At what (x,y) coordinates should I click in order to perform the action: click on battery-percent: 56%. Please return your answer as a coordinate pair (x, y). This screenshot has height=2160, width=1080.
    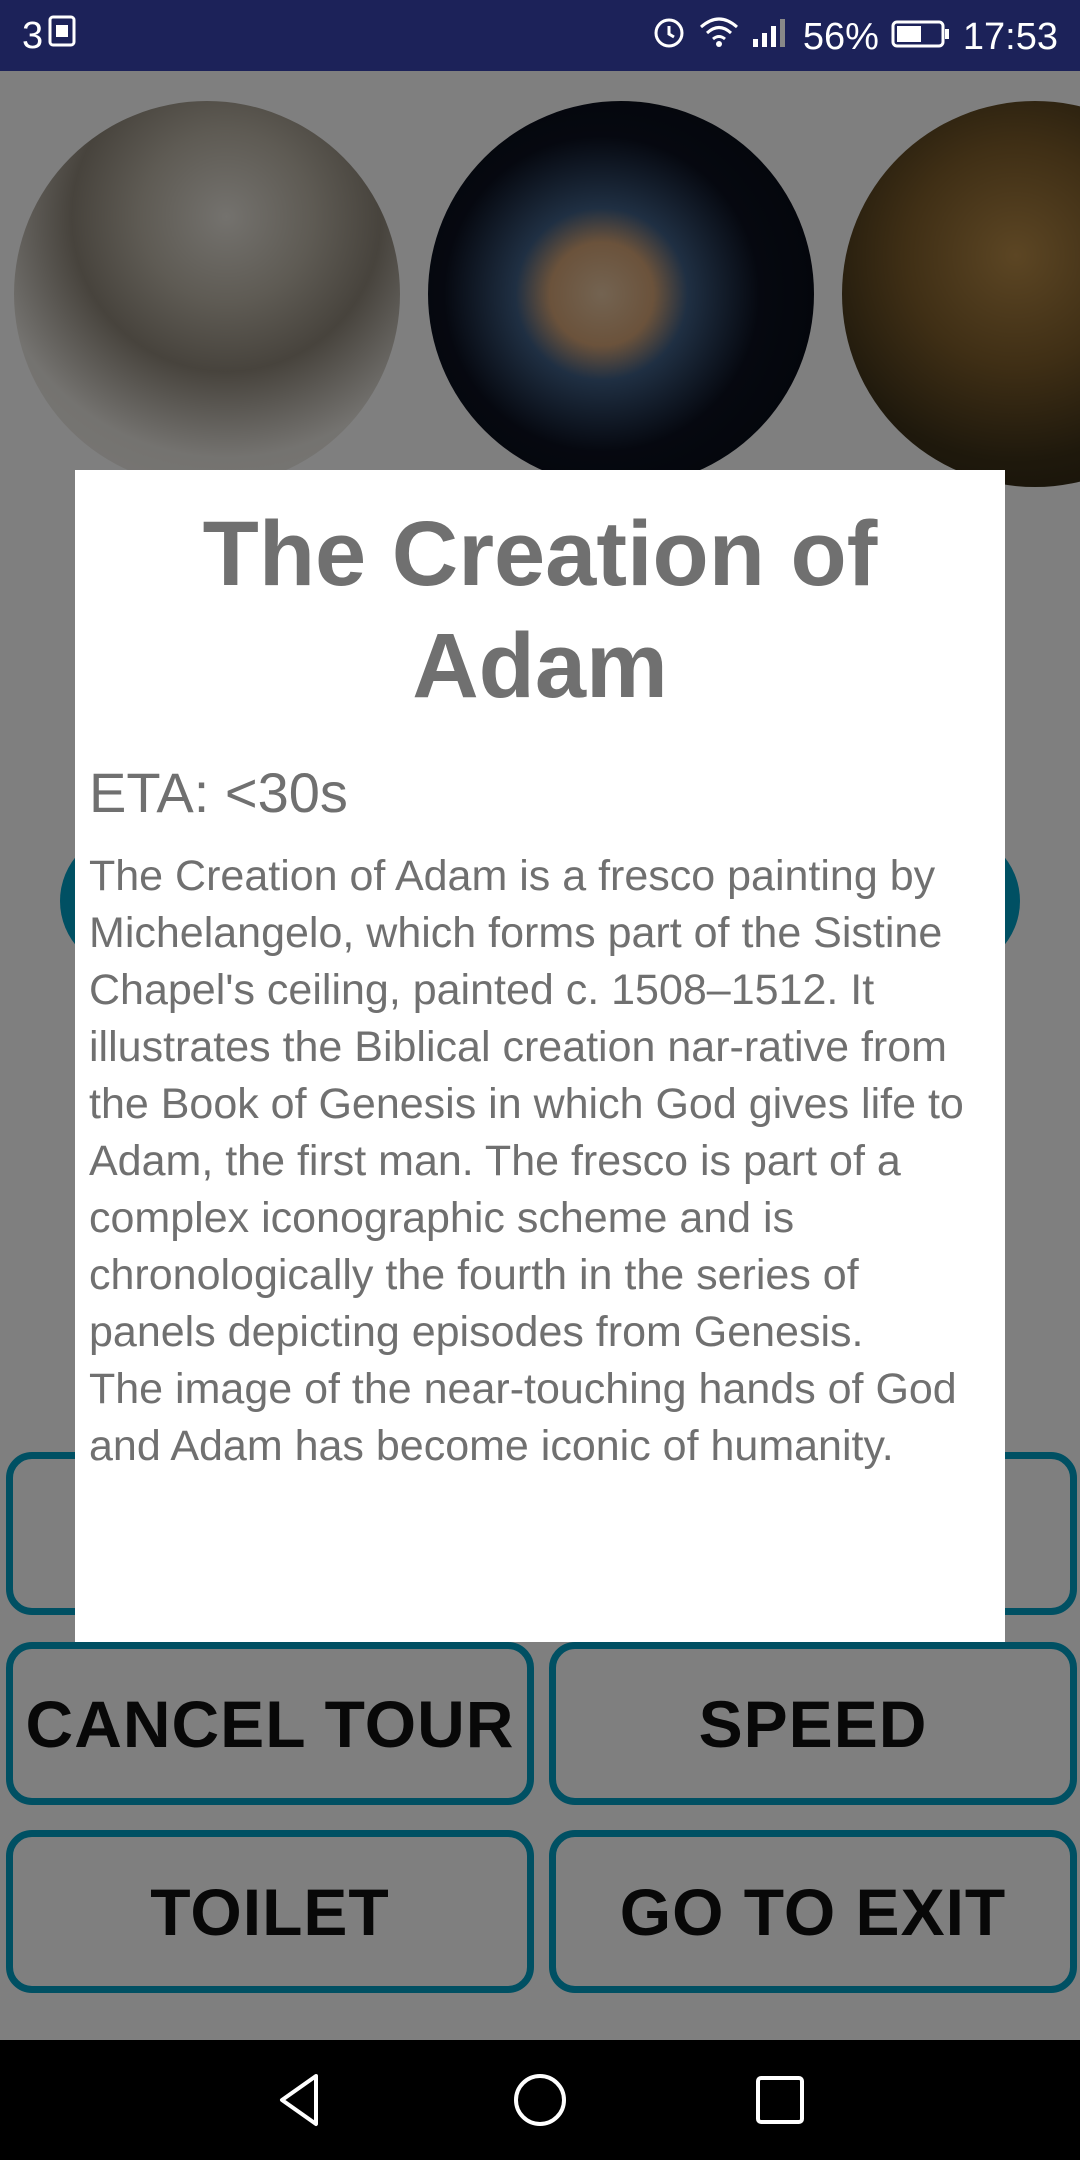
    Looking at the image, I should click on (840, 36).